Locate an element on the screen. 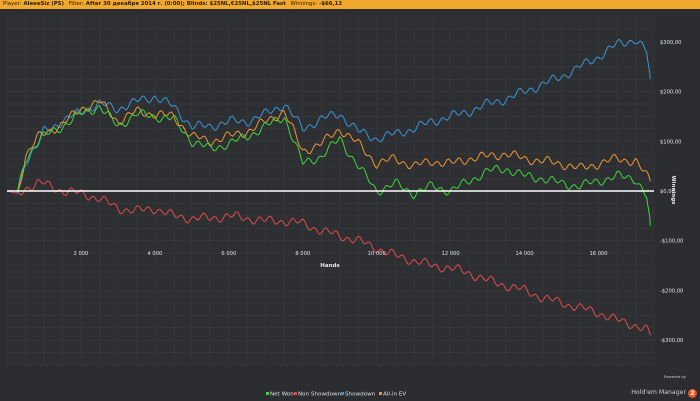 This screenshot has width=700, height=401. x-tick-label: 16 000 is located at coordinates (598, 254).